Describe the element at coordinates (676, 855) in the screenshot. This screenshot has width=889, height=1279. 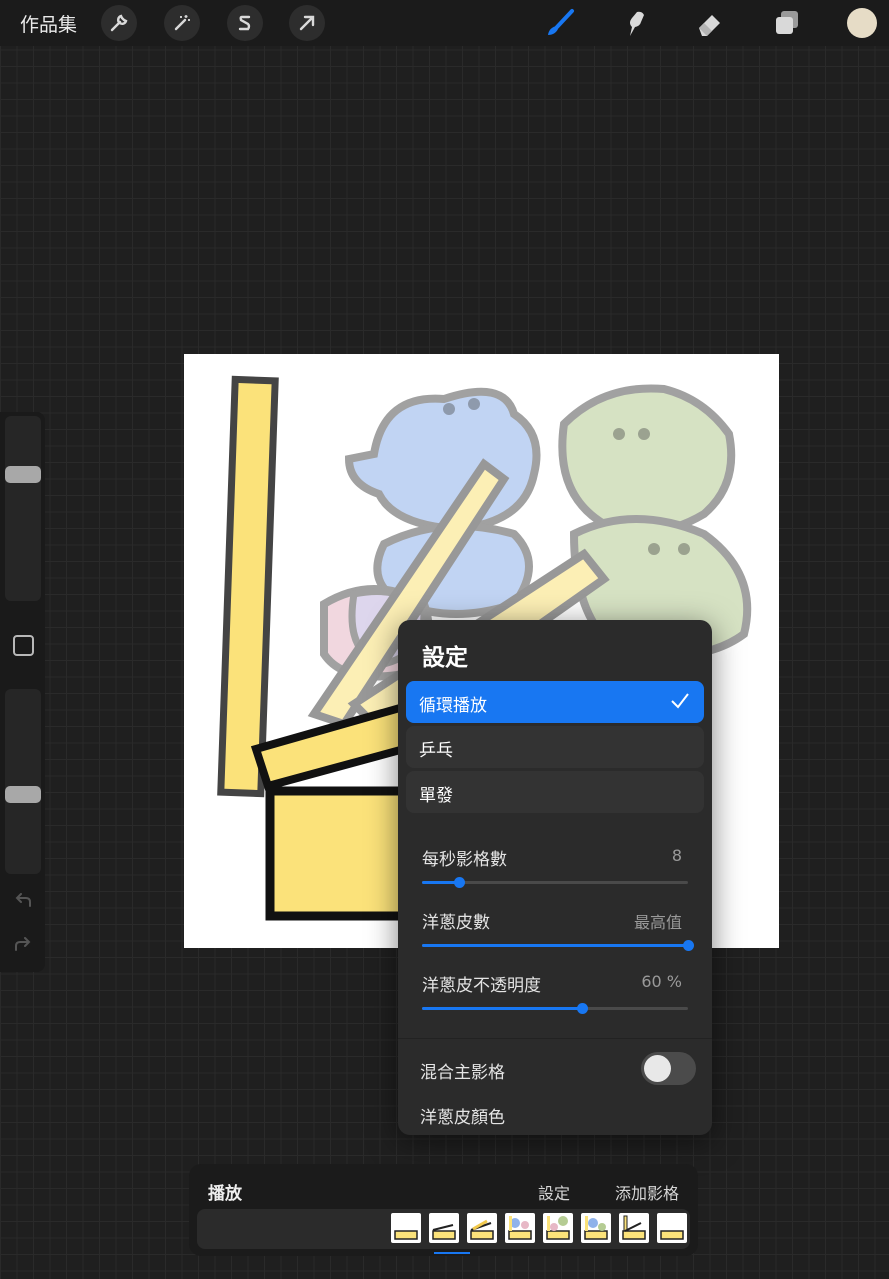
I see `fps-value: 8` at that location.